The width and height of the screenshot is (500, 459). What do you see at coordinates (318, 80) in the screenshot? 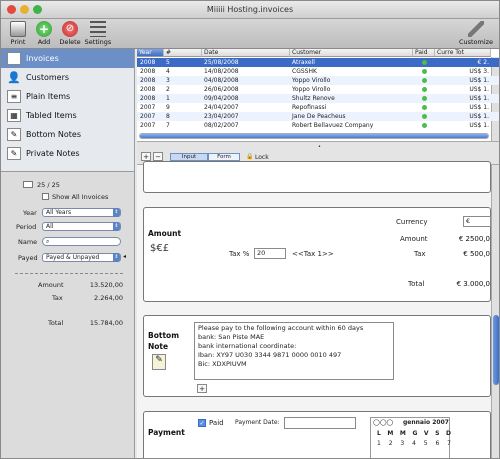
I see `table-row: 2008 3 04/08/2008 Yoppo Virollo US$ 1.` at bounding box center [318, 80].